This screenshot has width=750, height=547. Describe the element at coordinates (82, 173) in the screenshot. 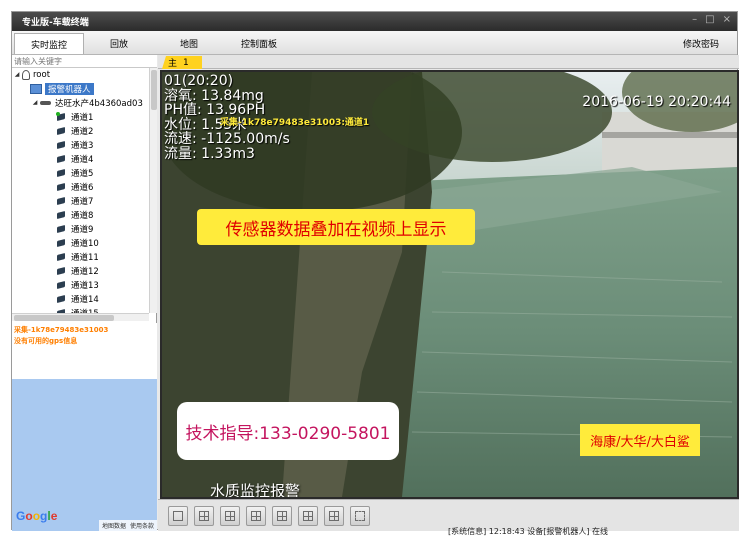

I see `tree-node-label: 通道5` at that location.